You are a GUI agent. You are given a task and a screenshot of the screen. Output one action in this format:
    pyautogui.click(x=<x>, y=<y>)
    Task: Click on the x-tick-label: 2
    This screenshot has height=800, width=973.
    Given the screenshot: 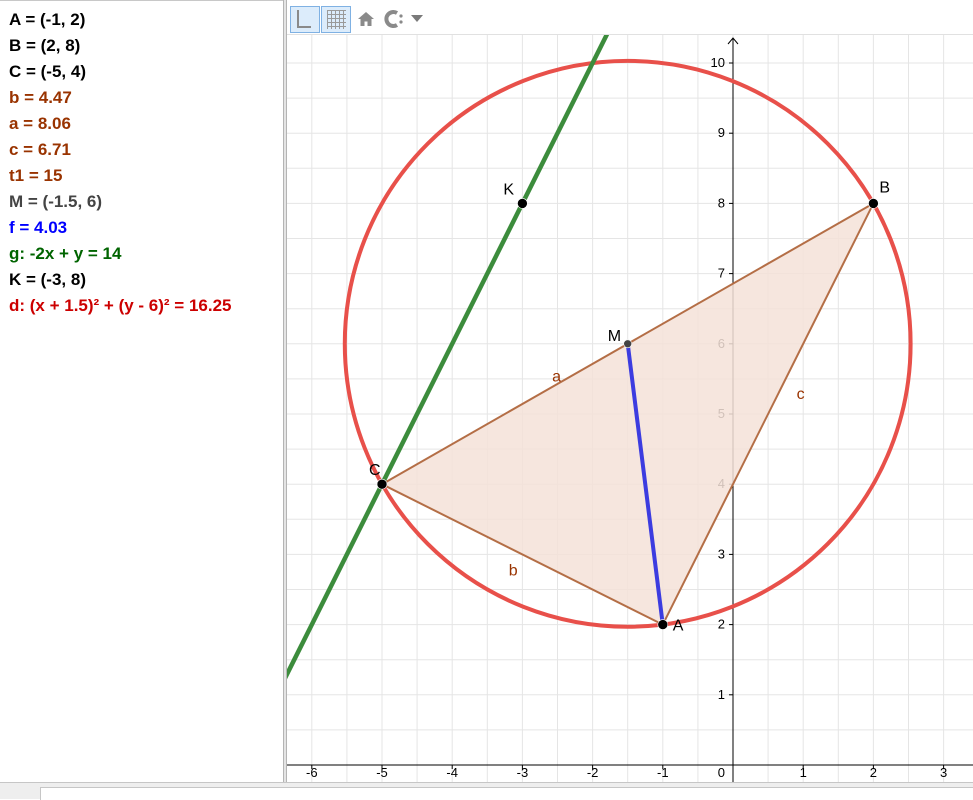 What is the action you would take?
    pyautogui.click(x=873, y=772)
    